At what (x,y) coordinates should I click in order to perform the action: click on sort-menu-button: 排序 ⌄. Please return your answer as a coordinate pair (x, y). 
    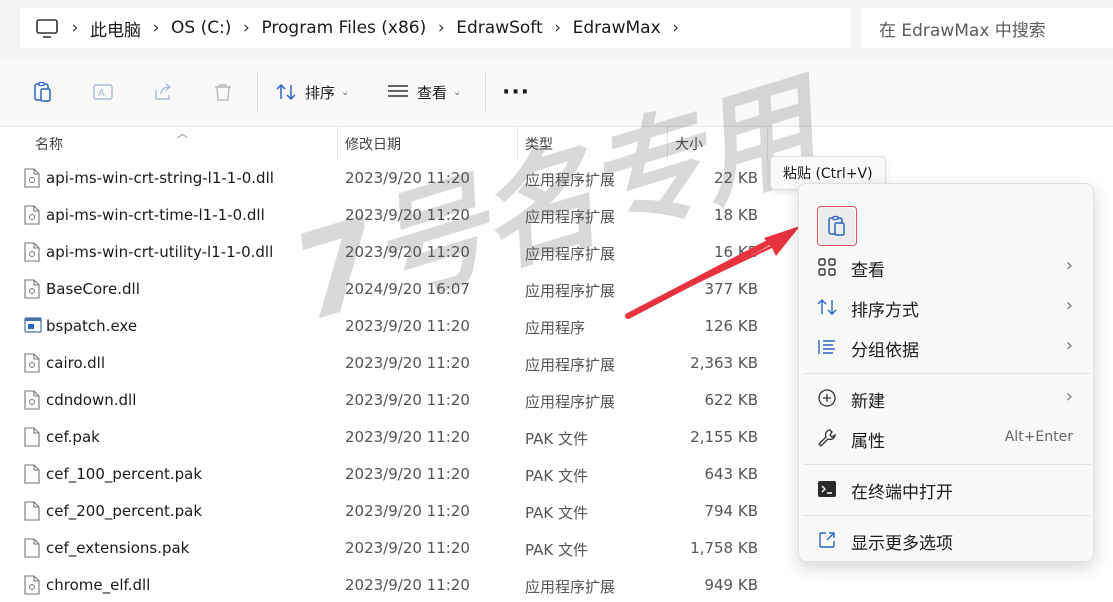
    Looking at the image, I should click on (312, 92).